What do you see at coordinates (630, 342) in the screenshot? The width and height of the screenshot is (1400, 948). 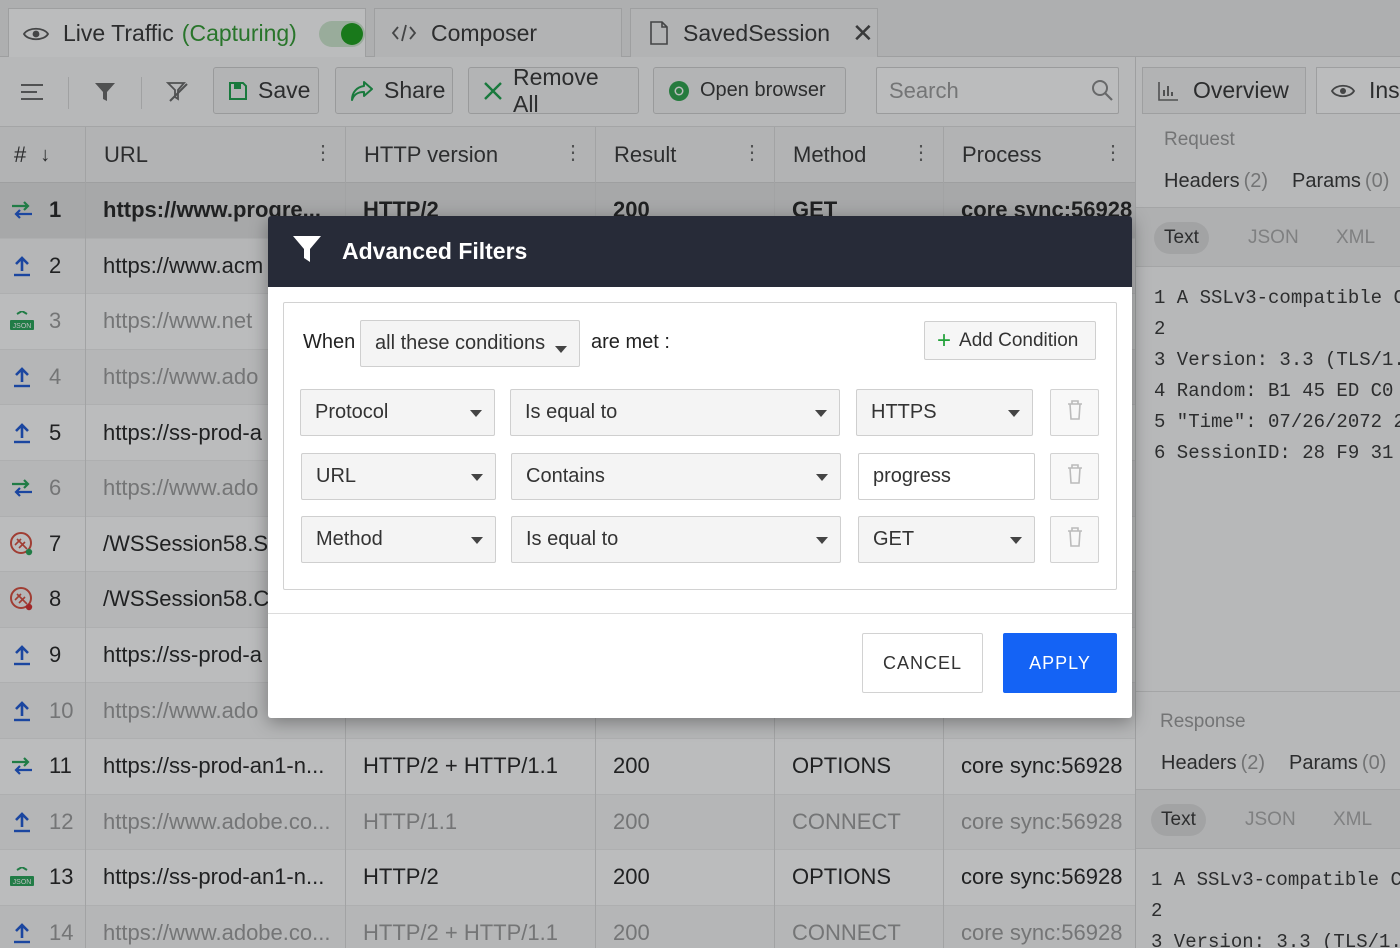 I see `are-met-label: are met :` at bounding box center [630, 342].